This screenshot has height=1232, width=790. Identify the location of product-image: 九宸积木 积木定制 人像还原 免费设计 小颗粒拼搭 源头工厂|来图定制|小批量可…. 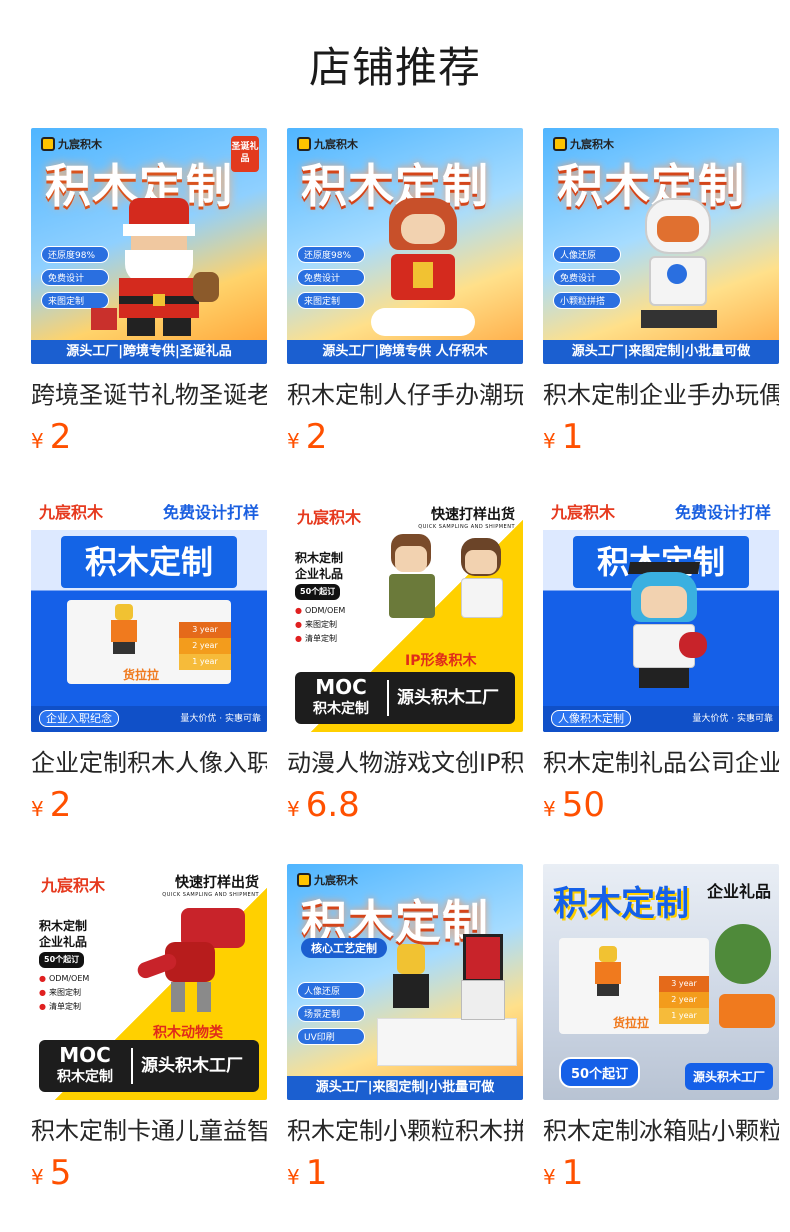
(661, 246).